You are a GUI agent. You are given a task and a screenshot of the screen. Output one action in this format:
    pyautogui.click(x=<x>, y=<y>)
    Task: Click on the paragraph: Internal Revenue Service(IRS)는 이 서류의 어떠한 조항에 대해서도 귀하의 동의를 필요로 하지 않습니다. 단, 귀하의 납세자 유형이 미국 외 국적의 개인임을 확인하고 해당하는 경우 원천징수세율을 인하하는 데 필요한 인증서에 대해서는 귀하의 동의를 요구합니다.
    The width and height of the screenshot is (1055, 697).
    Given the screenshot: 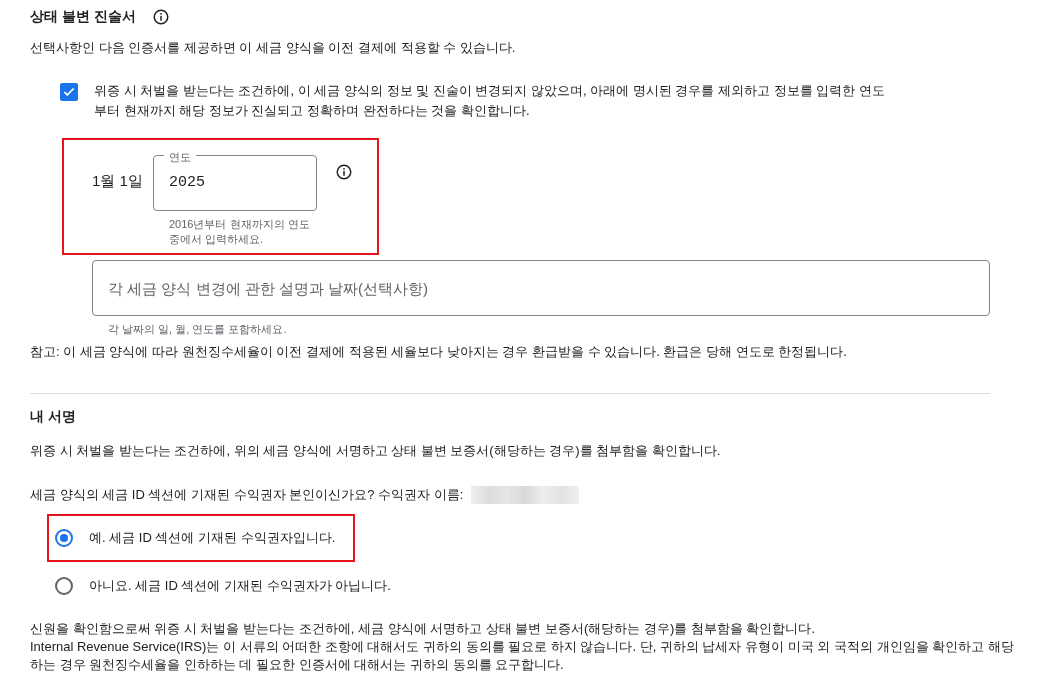 What is the action you would take?
    pyautogui.click(x=522, y=656)
    